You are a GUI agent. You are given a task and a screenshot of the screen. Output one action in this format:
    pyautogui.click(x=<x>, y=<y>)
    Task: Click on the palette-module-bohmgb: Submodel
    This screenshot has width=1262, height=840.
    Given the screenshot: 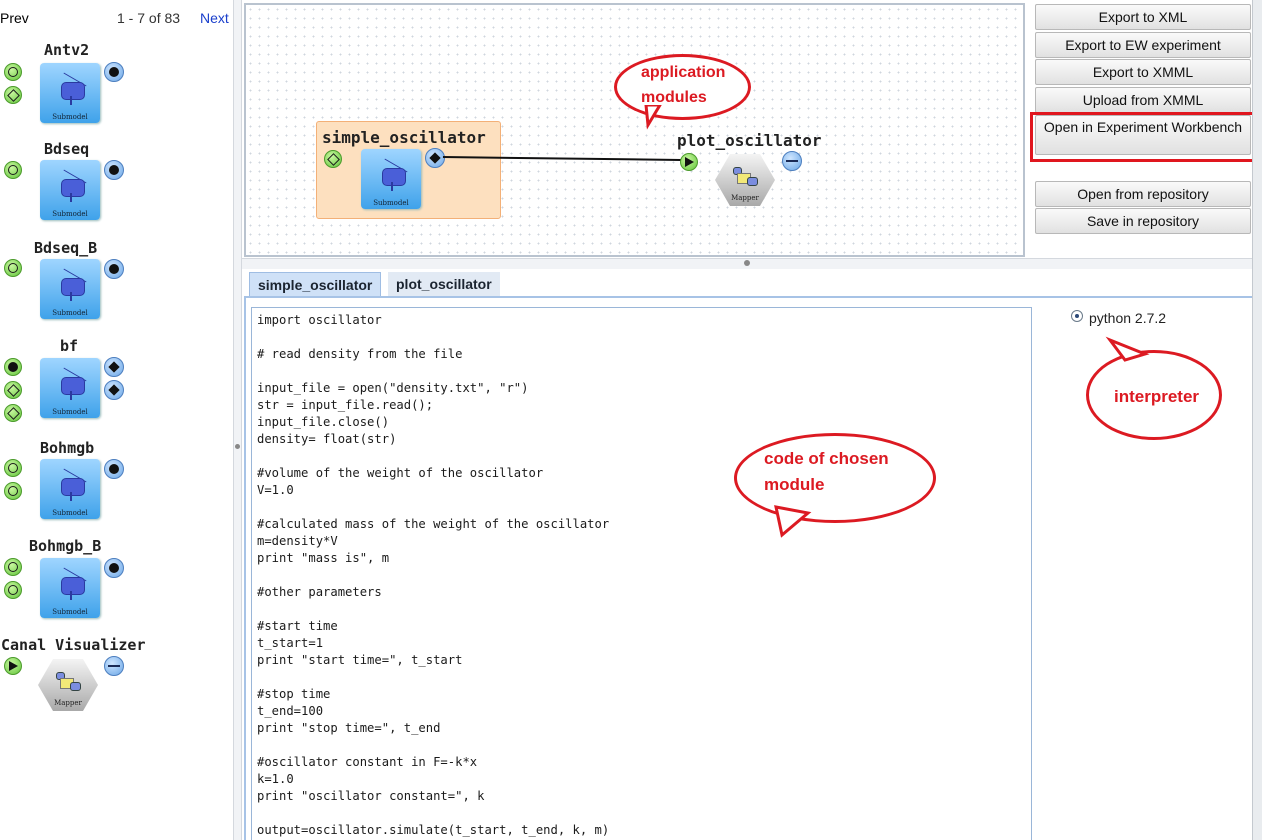 What is the action you would take?
    pyautogui.click(x=70, y=489)
    